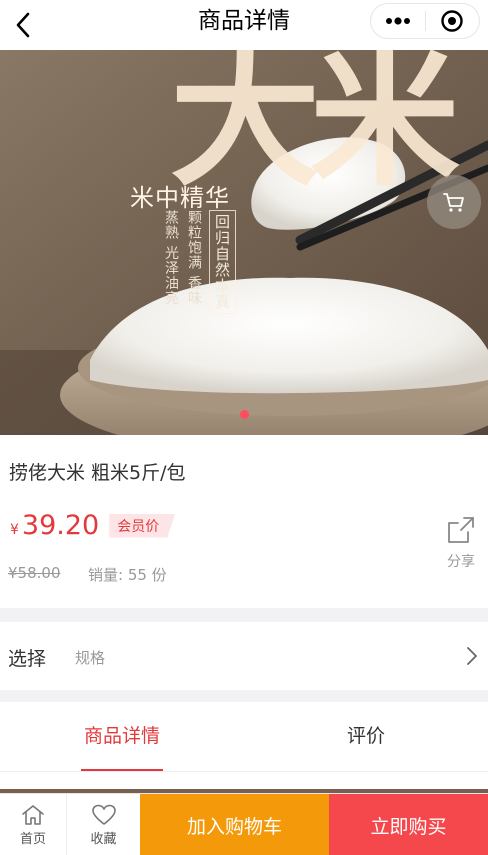 Image resolution: width=488 pixels, height=855 pixels. I want to click on hero-tagline: 米中精华, so click(180, 198).